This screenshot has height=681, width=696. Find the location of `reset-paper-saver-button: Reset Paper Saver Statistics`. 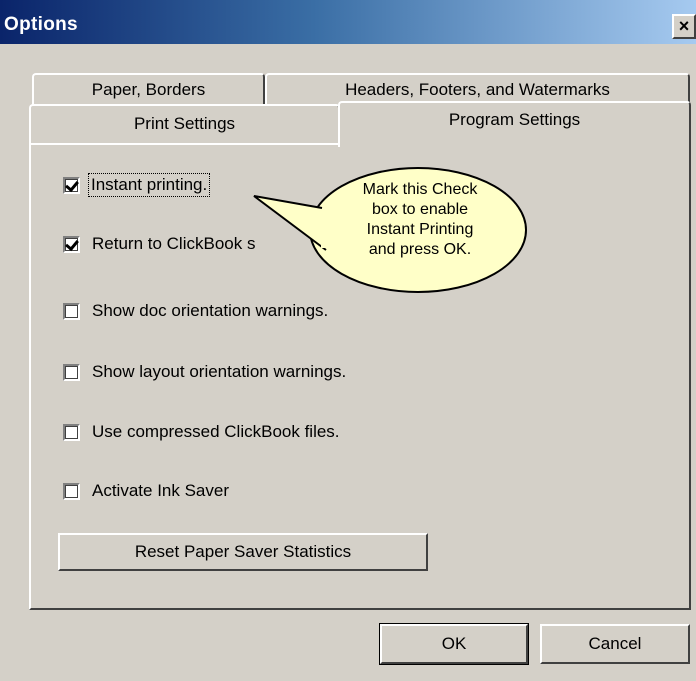

reset-paper-saver-button: Reset Paper Saver Statistics is located at coordinates (243, 552).